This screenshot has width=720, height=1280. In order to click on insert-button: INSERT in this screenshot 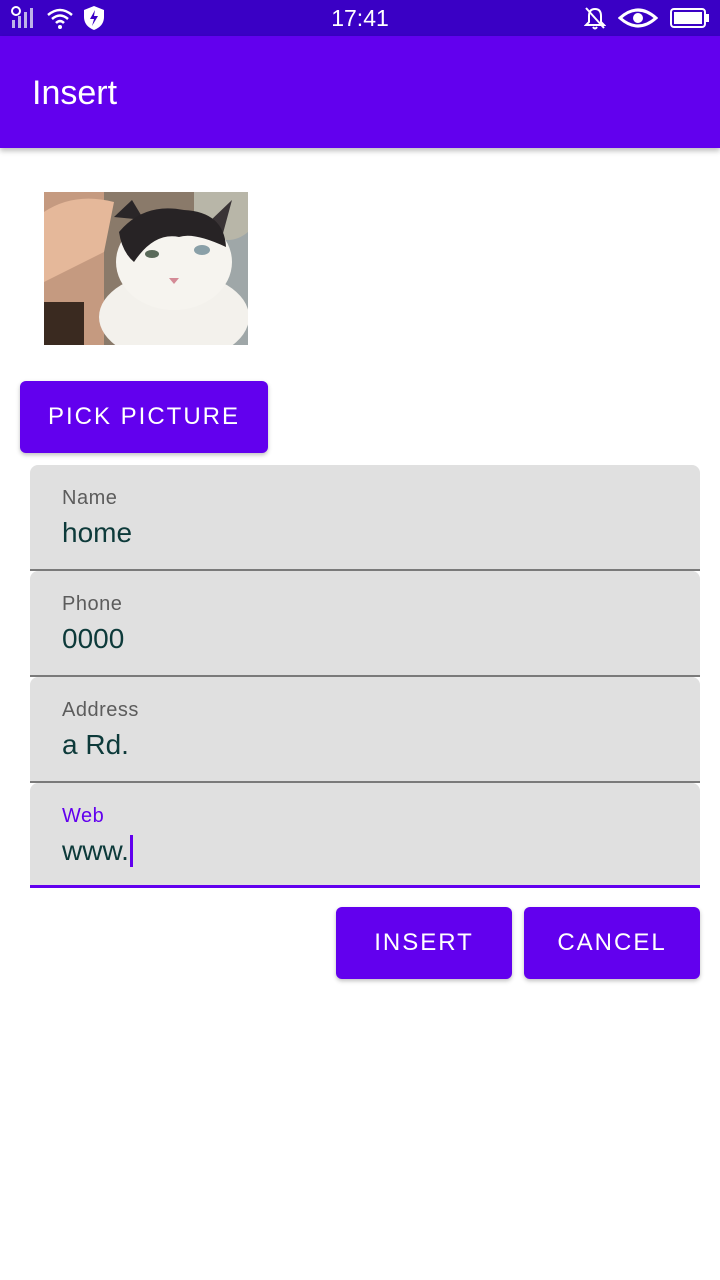, I will do `click(424, 943)`.